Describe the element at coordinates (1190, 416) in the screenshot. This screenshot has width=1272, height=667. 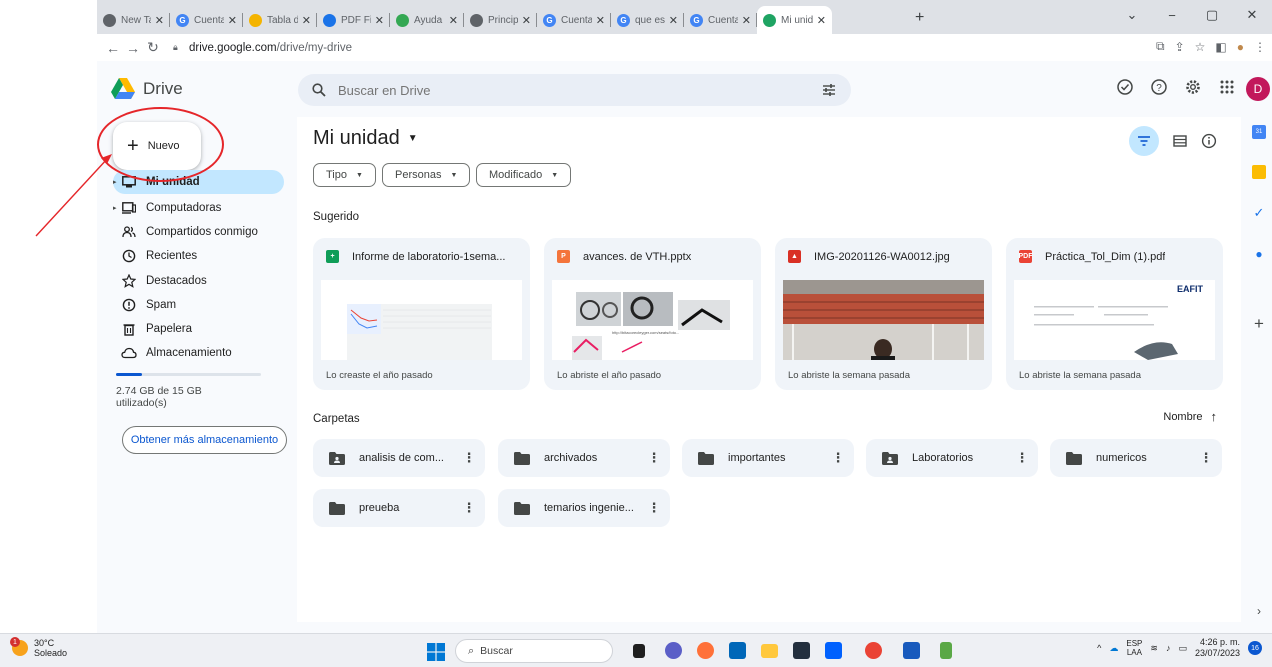
I see `sort-control: Nombre ↑` at that location.